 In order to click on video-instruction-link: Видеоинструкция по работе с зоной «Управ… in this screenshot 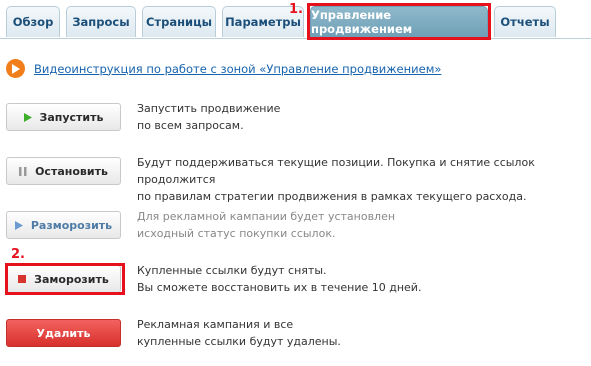, I will do `click(237, 69)`.